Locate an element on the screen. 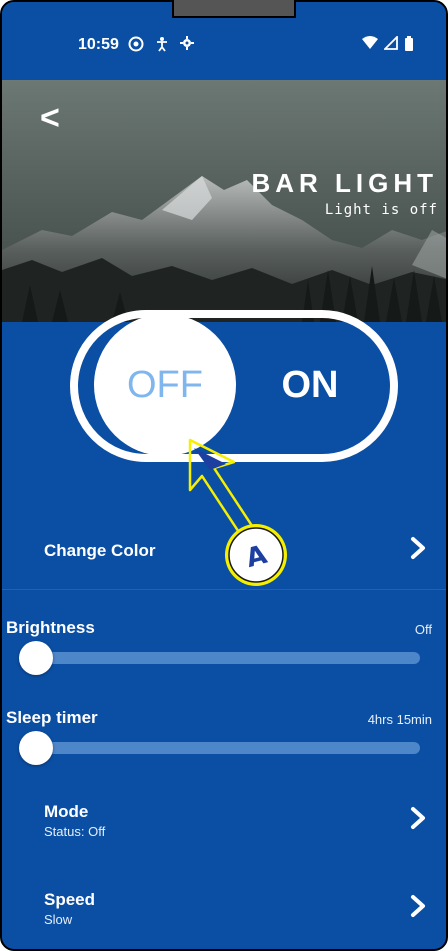  mode-label: Mode is located at coordinates (66, 811).